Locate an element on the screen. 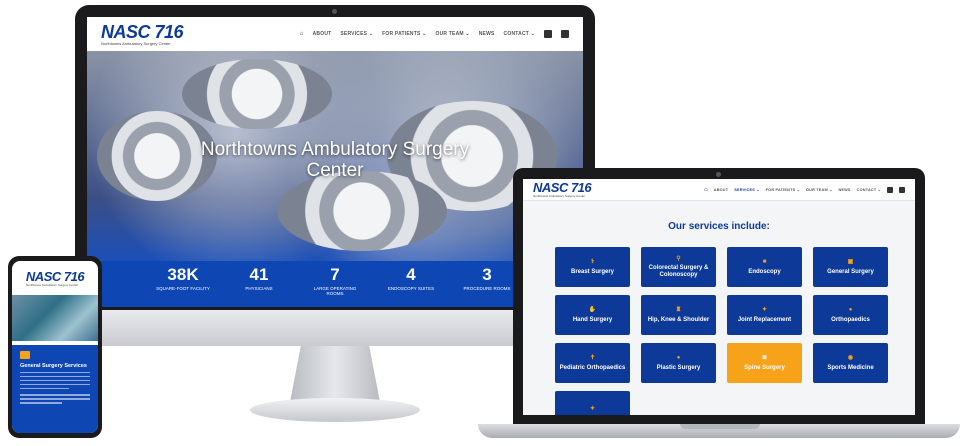  service-label: Pediatric Orthopaedics is located at coordinates (592, 367).